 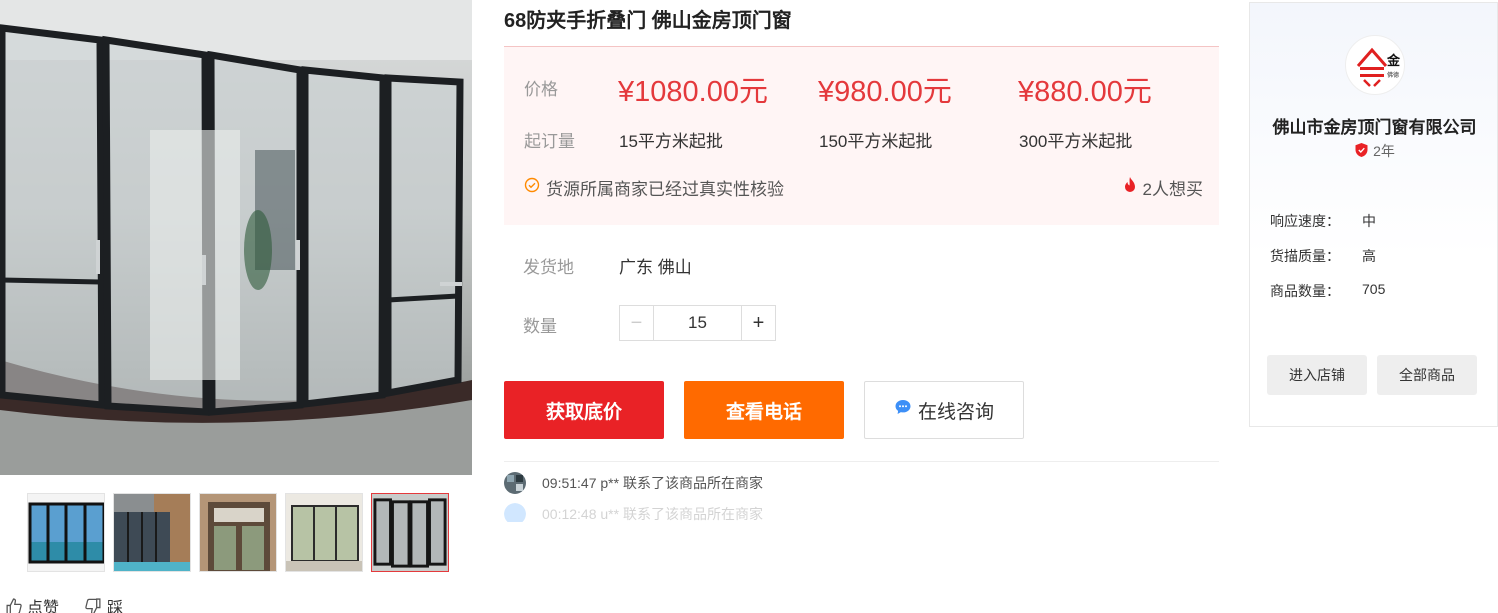 I want to click on moq-tier-2: 150平方米起批, so click(x=876, y=141).